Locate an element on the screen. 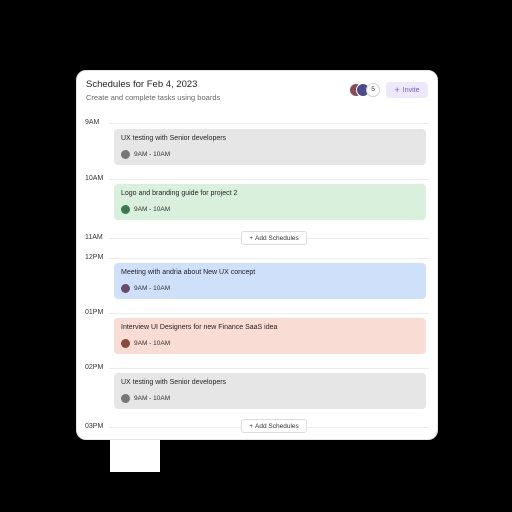 The image size is (512, 512). time-label: 01PM is located at coordinates (94, 312).